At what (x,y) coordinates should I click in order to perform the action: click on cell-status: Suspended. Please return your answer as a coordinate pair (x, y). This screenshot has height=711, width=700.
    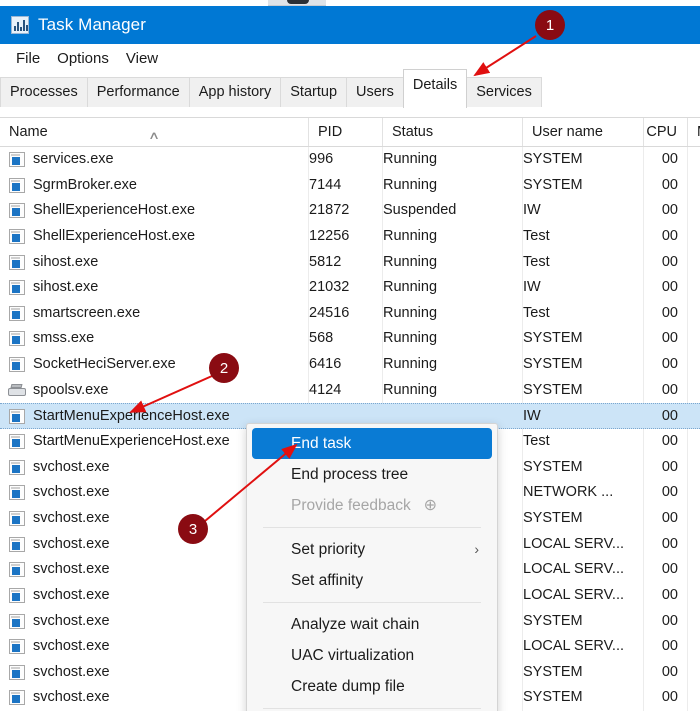
    Looking at the image, I should click on (420, 210).